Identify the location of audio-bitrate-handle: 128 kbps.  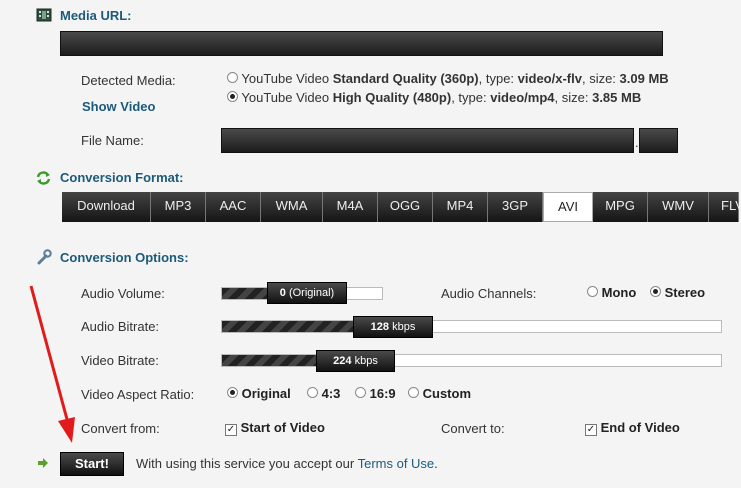
(393, 327).